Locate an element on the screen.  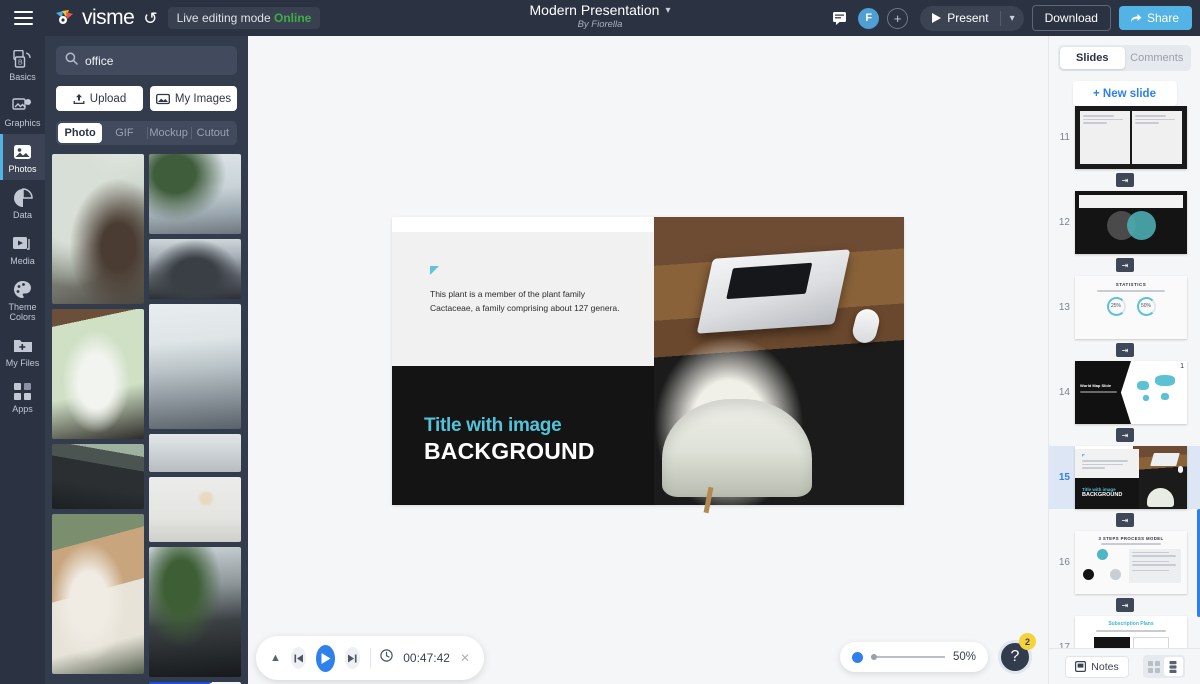
list-item: 16 3 STEPS PROCESS MODEL is located at coordinates (1124, 562).